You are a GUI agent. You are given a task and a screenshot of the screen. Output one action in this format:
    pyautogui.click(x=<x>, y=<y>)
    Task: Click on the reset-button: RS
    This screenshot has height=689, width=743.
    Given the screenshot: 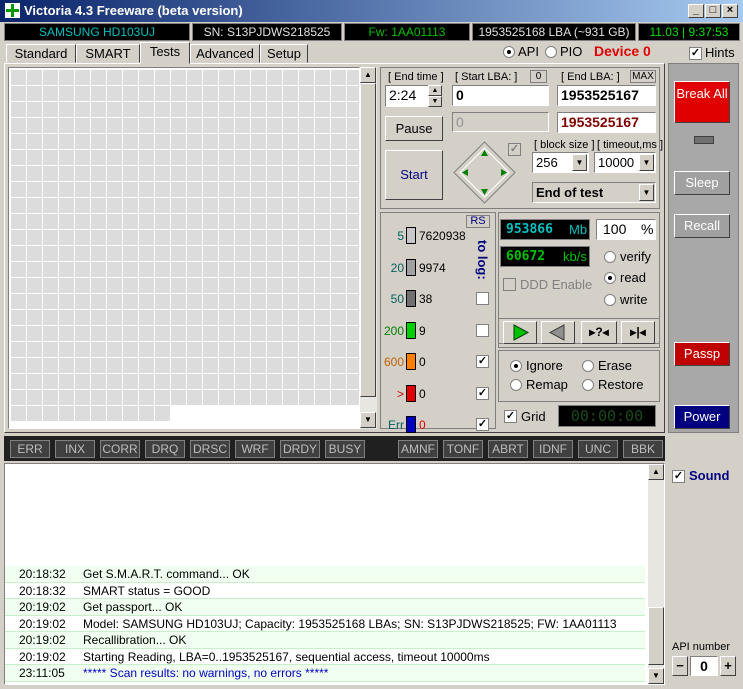 What is the action you would take?
    pyautogui.click(x=478, y=221)
    